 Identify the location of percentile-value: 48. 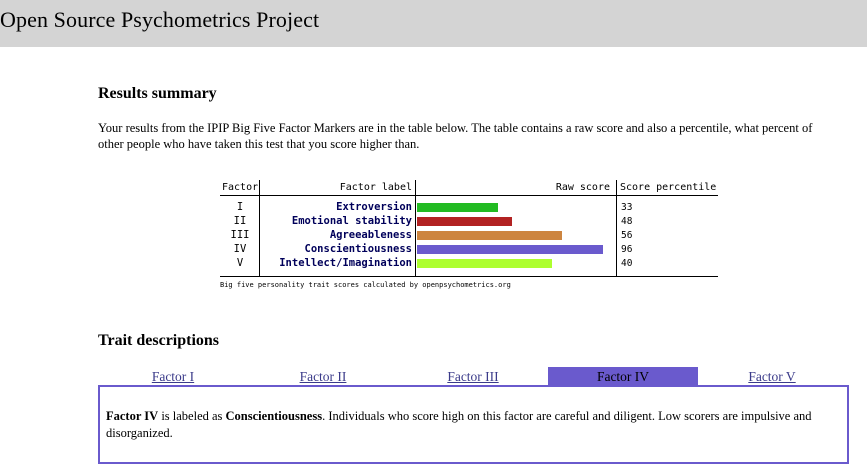
(627, 221).